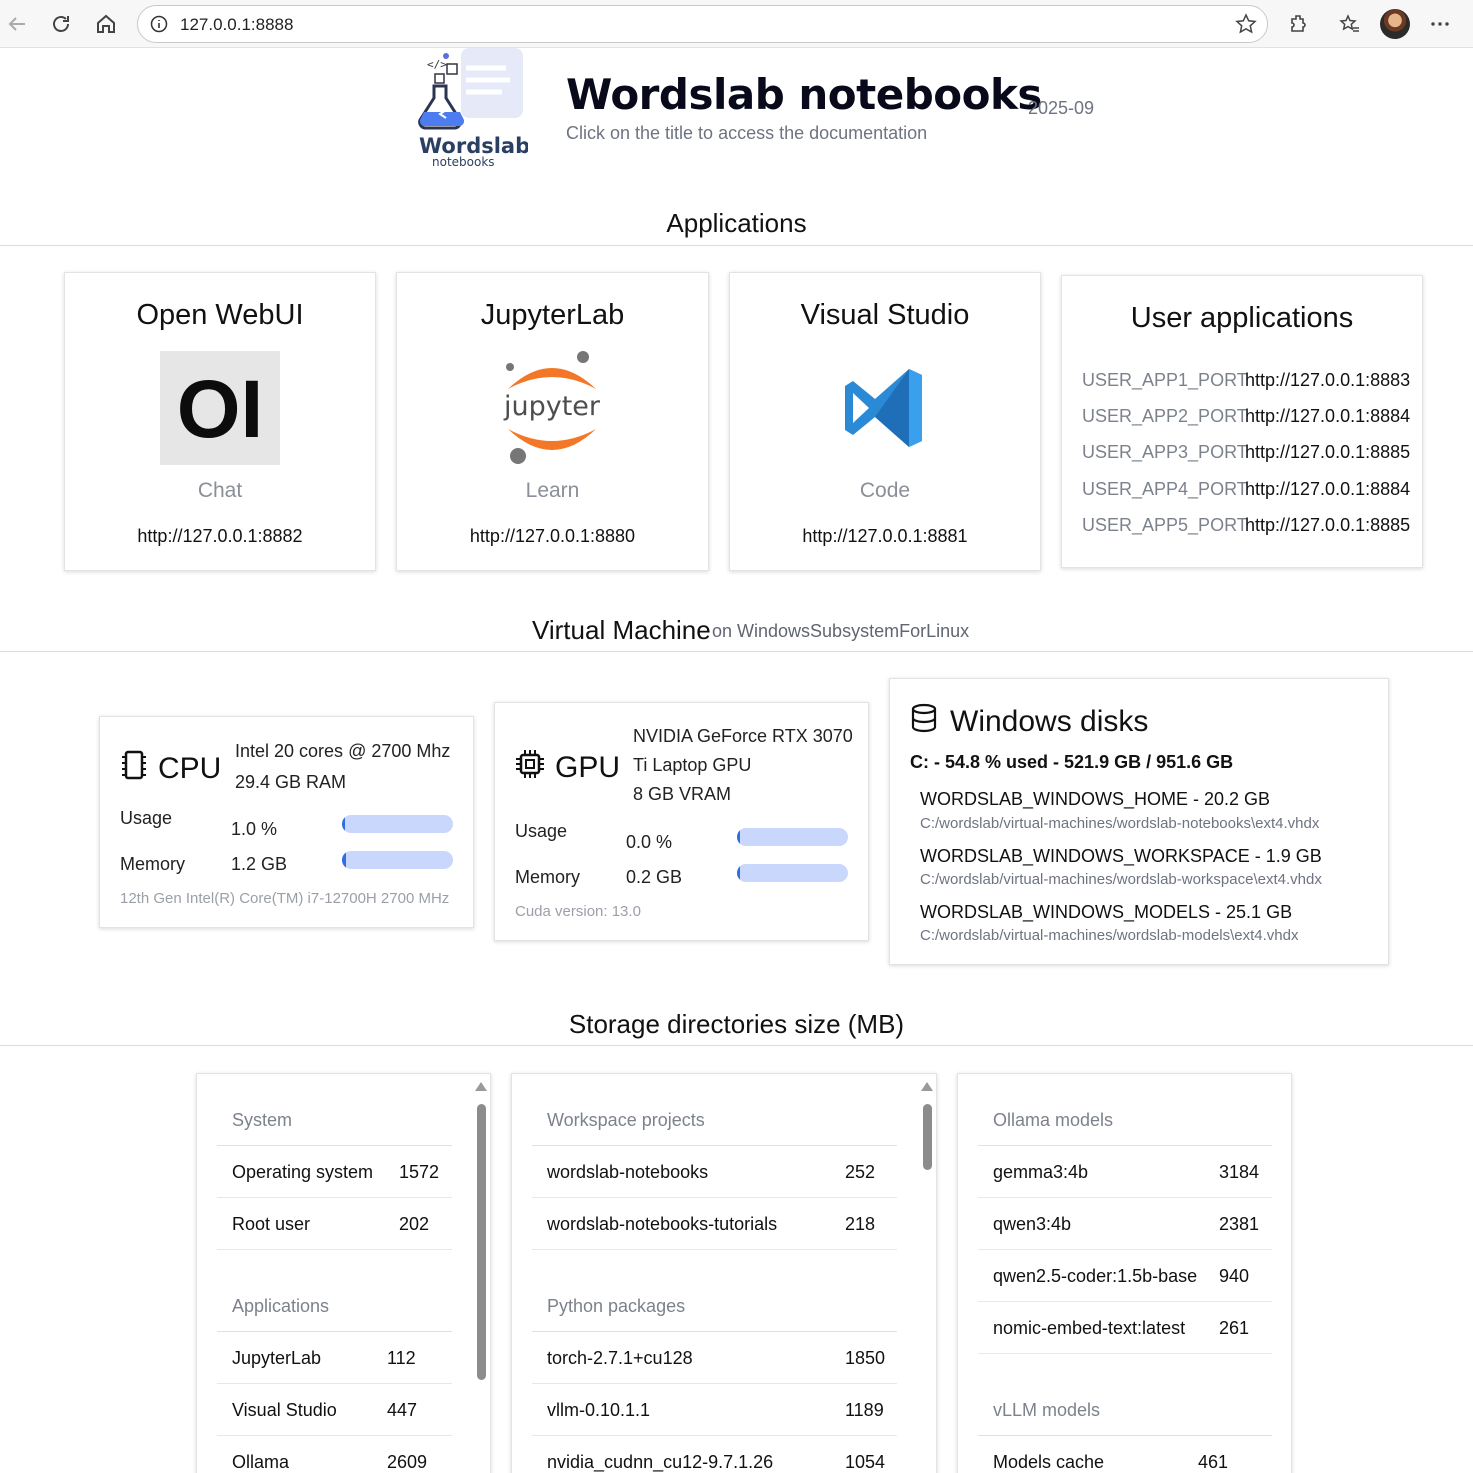  I want to click on cpu-usage-label: Usage, so click(146, 818).